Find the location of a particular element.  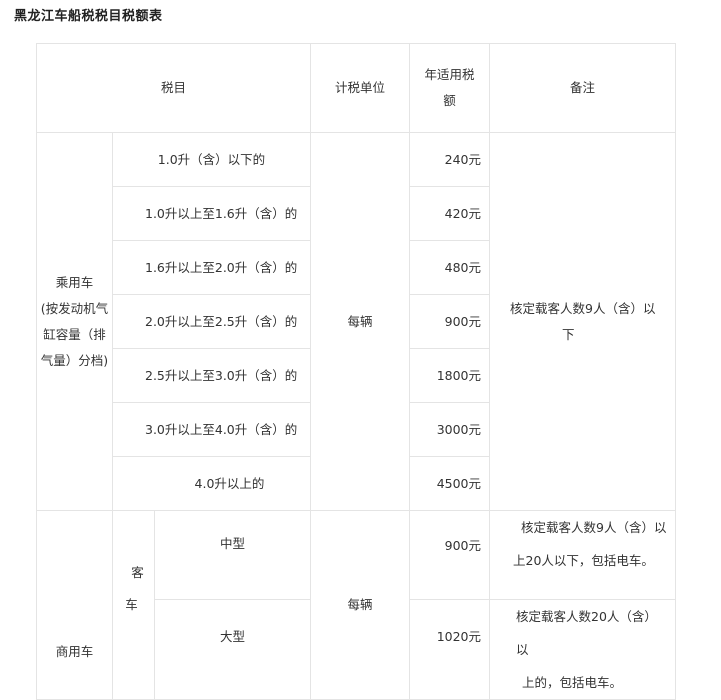

bus-subcategory: 客 车 is located at coordinates (133, 605).